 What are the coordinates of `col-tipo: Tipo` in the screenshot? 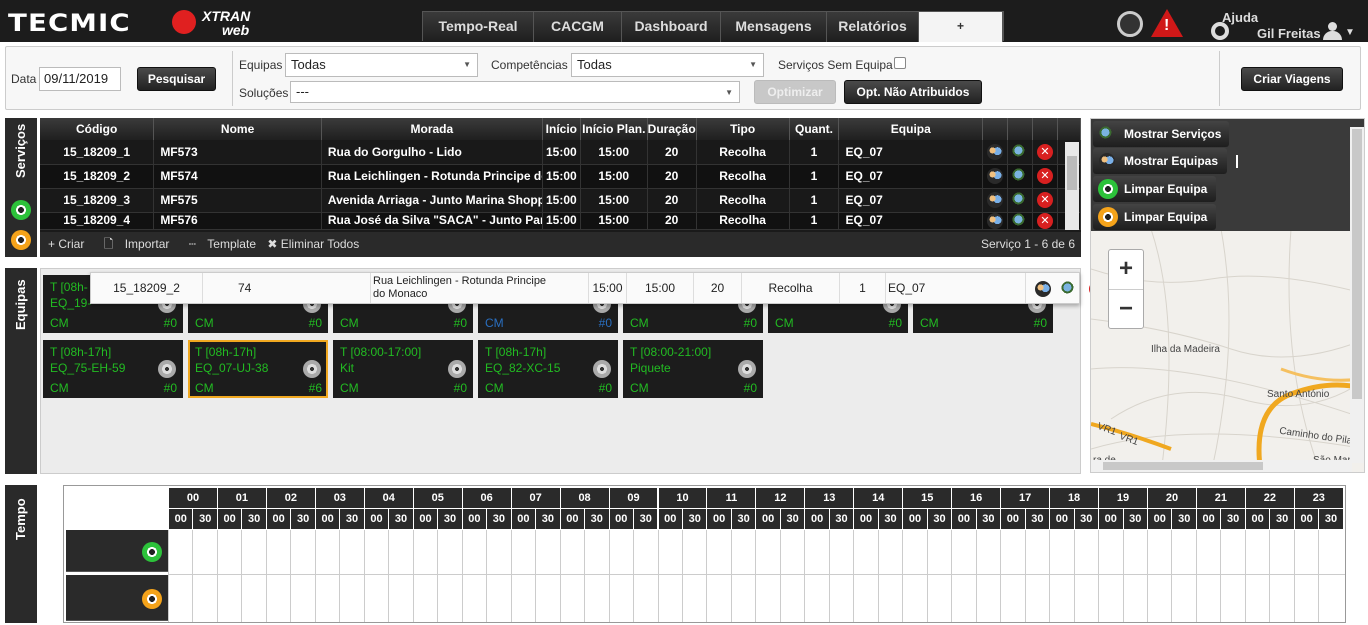 It's located at (743, 129).